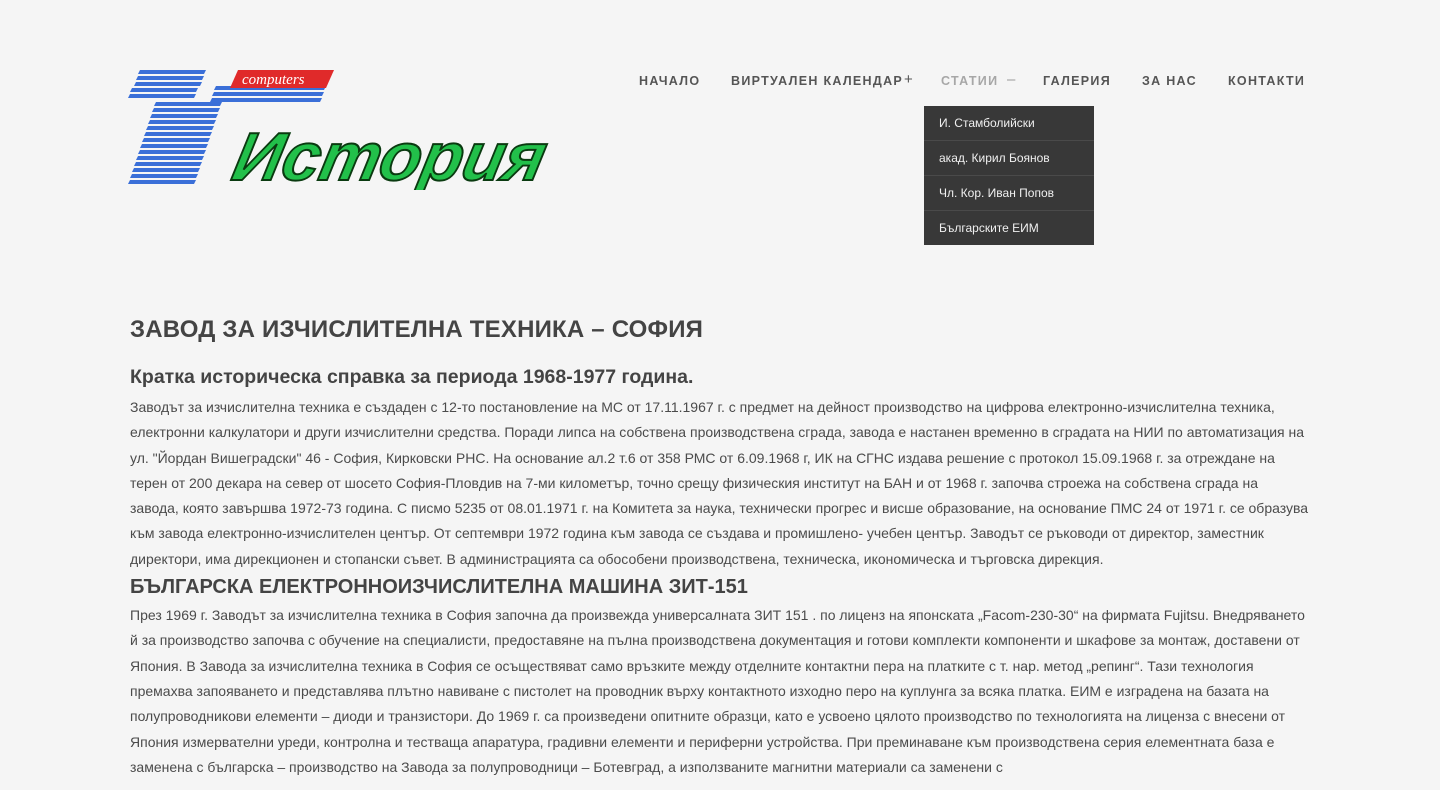  What do you see at coordinates (1009, 193) in the screenshot?
I see `dropdown-item-popov: Чл. Кор. Иван Попов` at bounding box center [1009, 193].